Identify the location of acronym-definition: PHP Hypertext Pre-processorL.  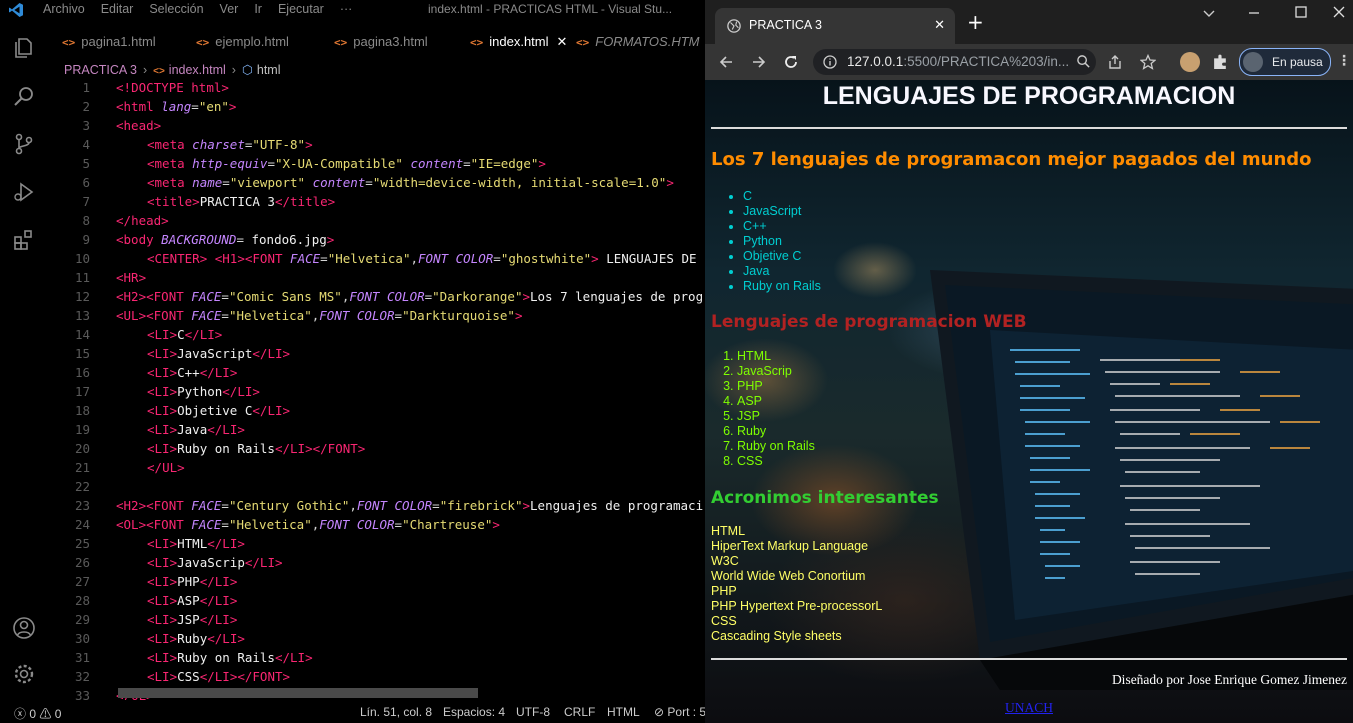
(797, 606).